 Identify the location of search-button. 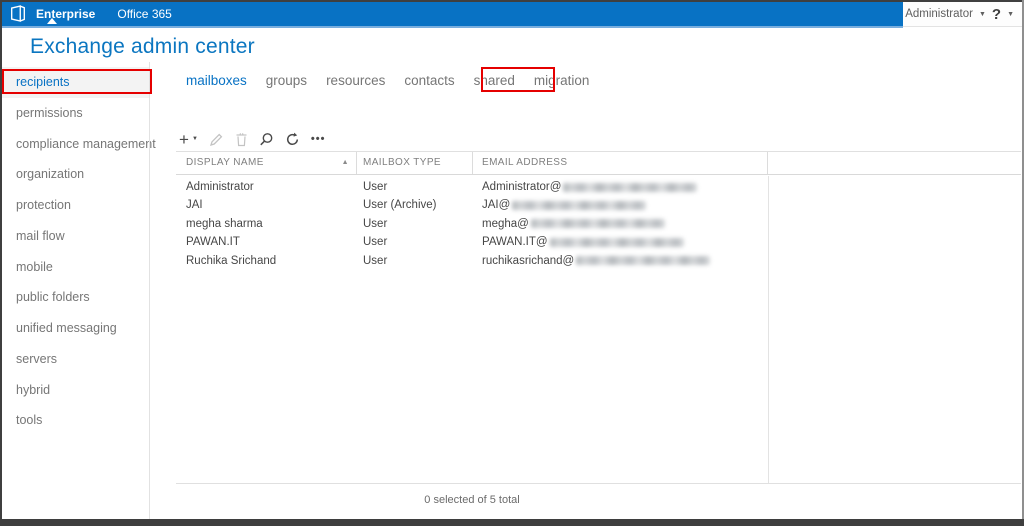
(266, 139).